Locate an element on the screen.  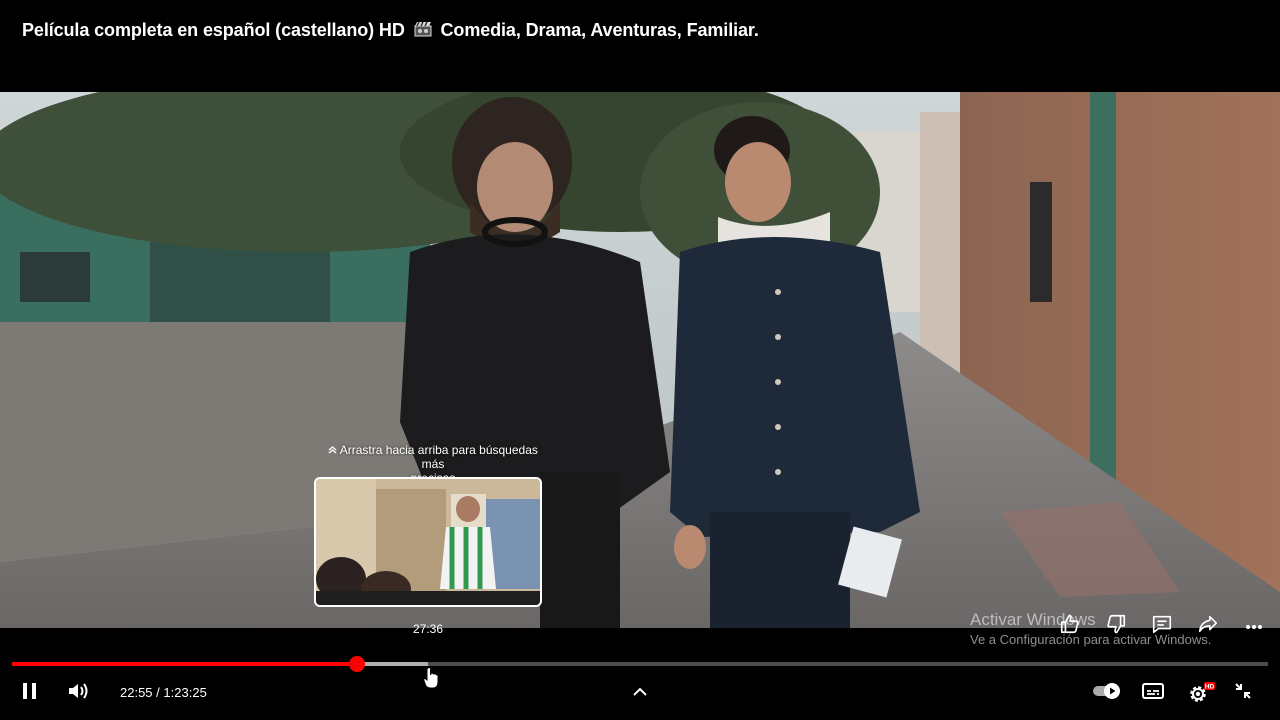
subtitles-button is located at coordinates (1153, 693).